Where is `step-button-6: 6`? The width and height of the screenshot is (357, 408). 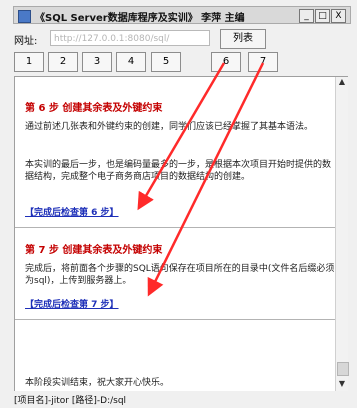
step-button-6: 6 is located at coordinates (226, 62).